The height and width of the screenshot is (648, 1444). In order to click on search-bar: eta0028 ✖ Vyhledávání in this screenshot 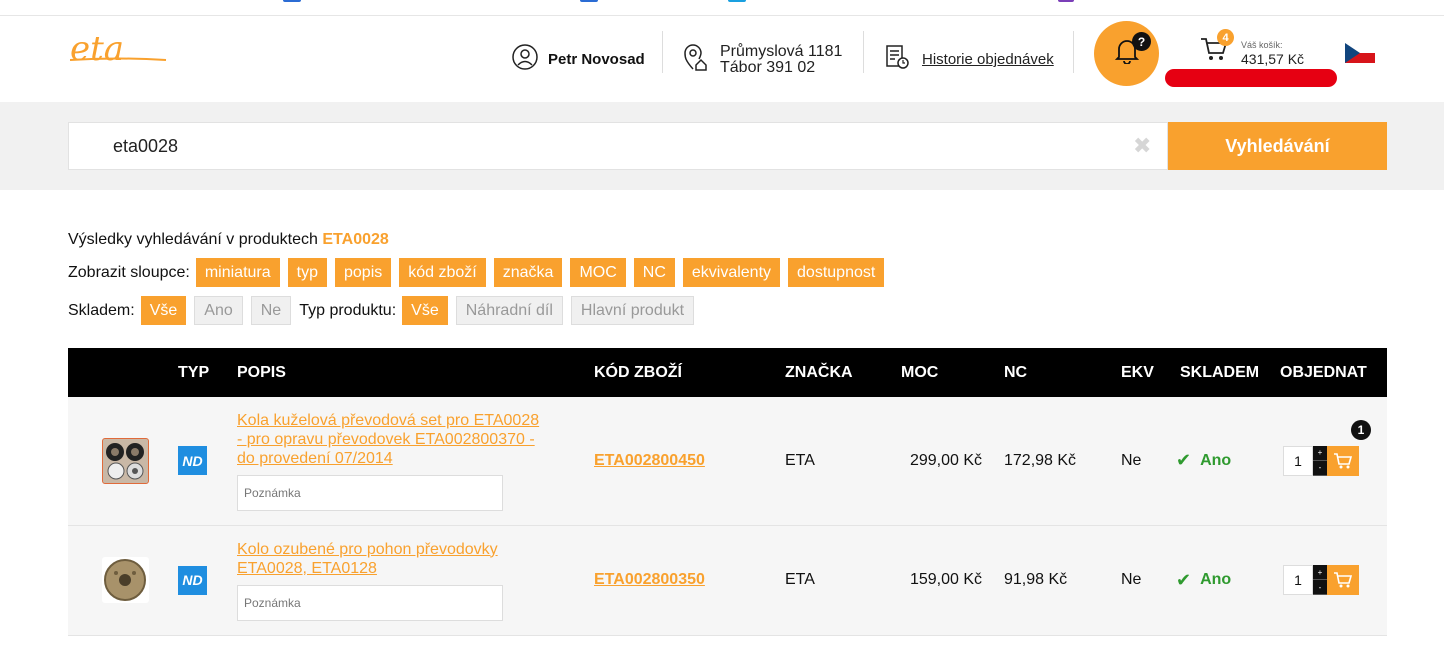, I will do `click(722, 146)`.